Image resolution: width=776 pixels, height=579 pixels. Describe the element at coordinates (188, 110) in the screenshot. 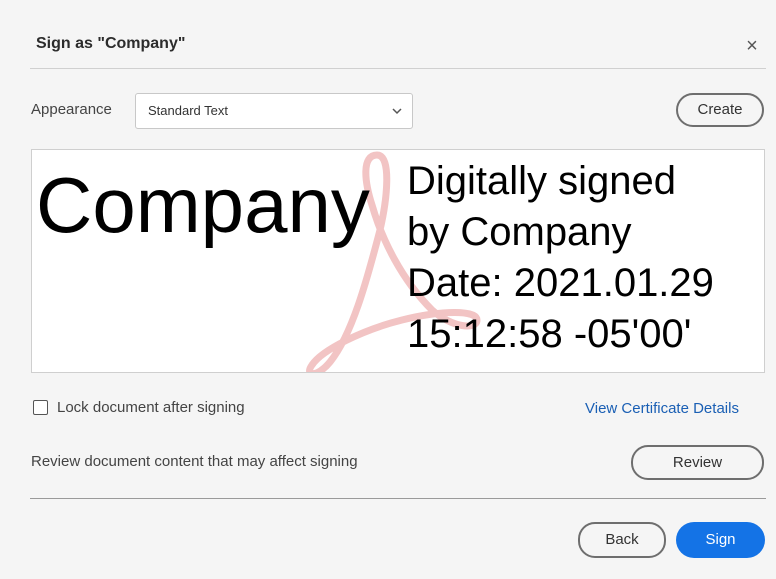

I see `appearance-select-value: Standard Text` at that location.